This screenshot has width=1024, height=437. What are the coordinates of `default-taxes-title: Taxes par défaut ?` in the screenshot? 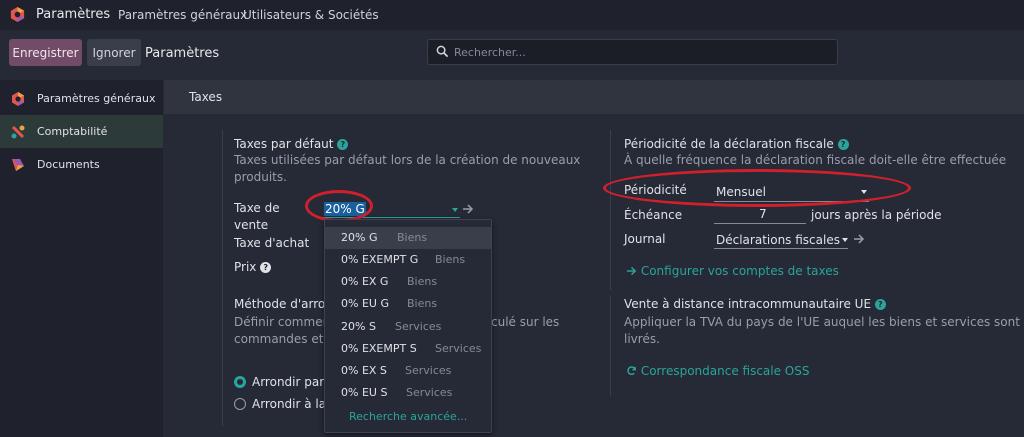 It's located at (291, 144).